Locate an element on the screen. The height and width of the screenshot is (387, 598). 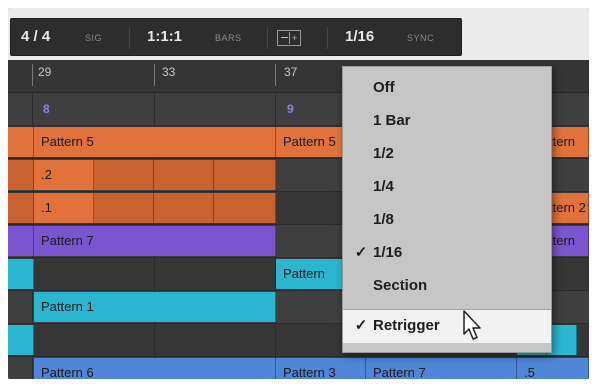
clip-pattern-5: Pattern 5 is located at coordinates (155, 142).